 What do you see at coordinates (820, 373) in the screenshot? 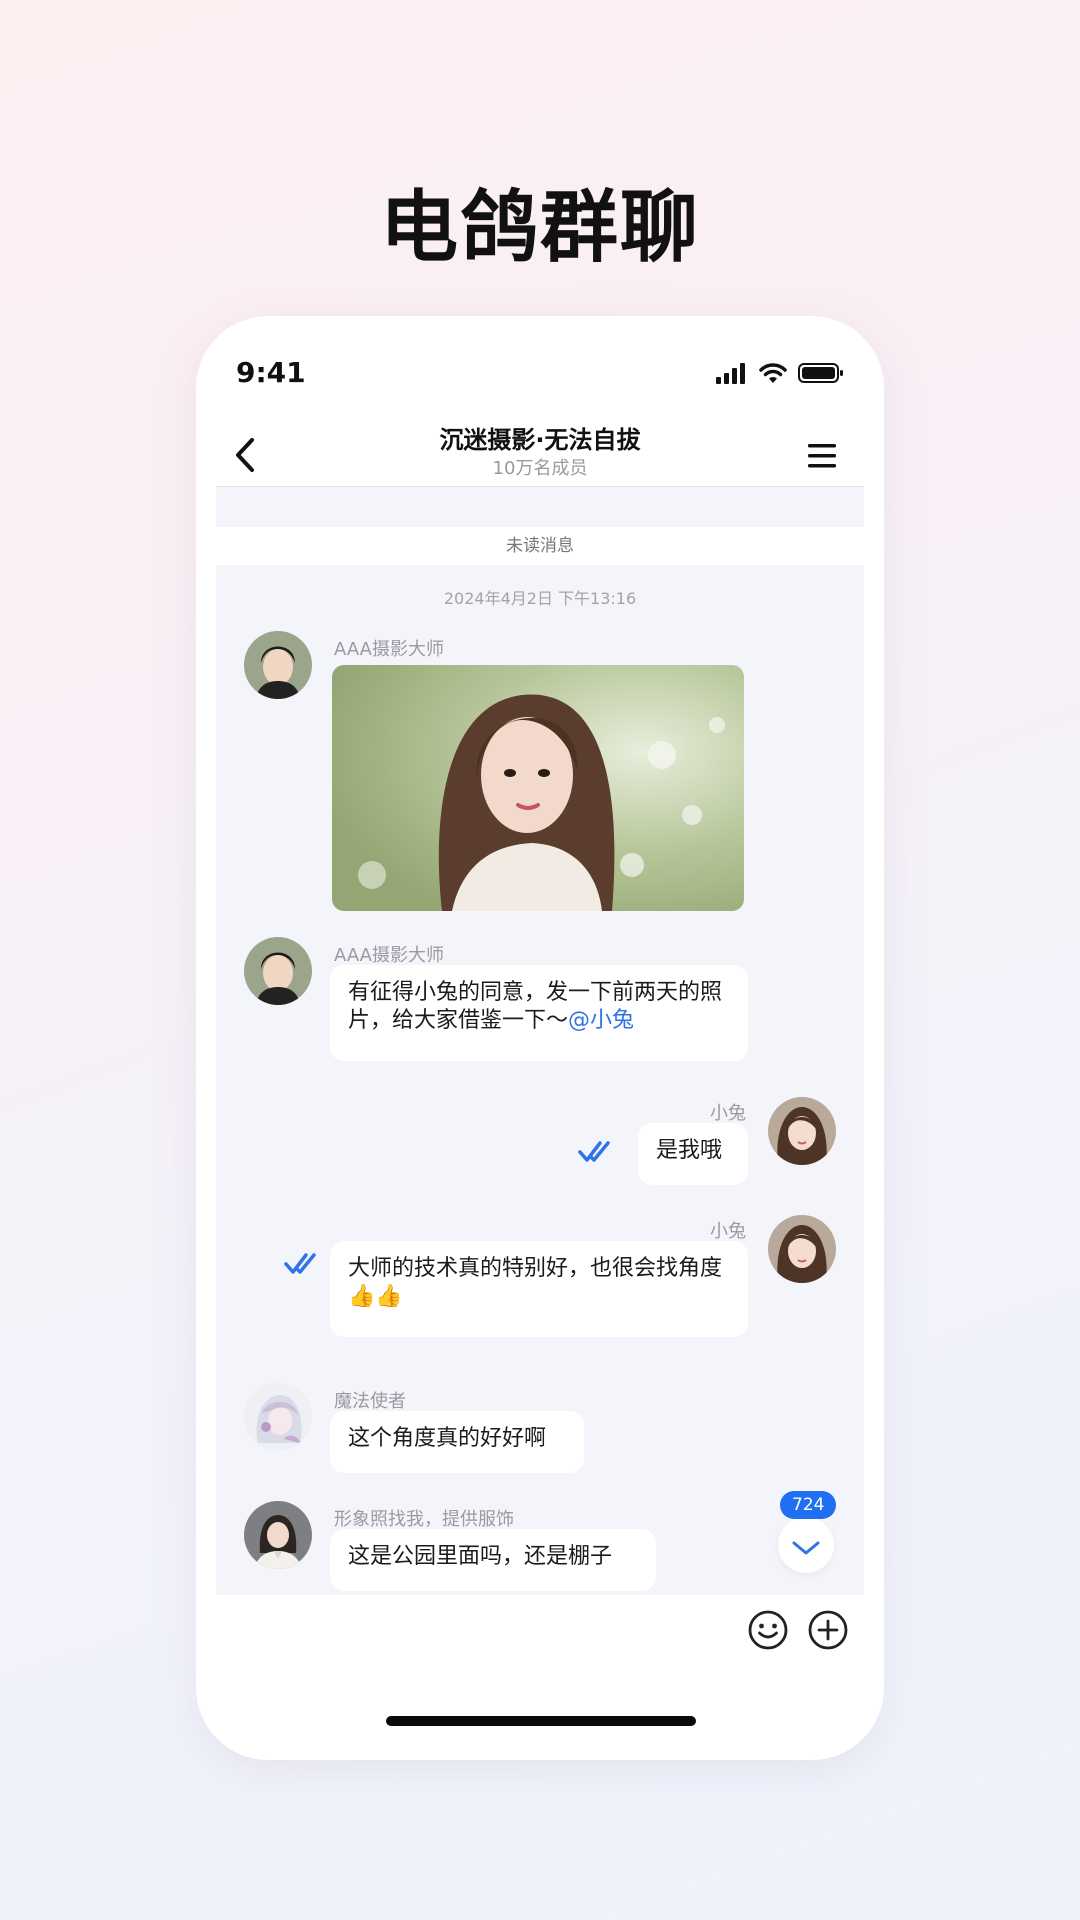
I see `battery-icon` at bounding box center [820, 373].